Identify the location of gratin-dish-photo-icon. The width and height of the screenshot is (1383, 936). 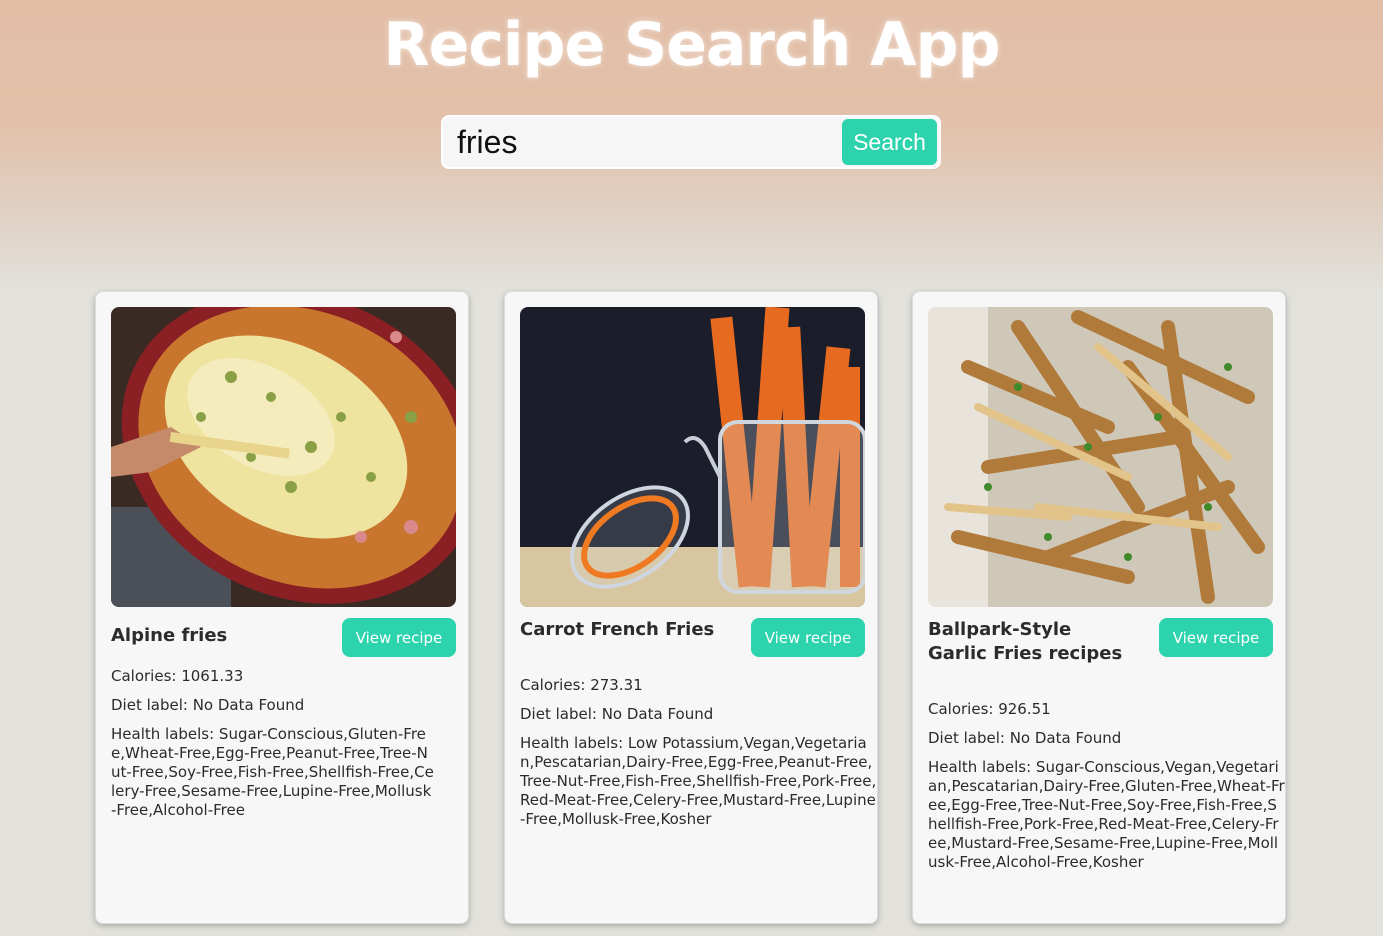
(283, 457).